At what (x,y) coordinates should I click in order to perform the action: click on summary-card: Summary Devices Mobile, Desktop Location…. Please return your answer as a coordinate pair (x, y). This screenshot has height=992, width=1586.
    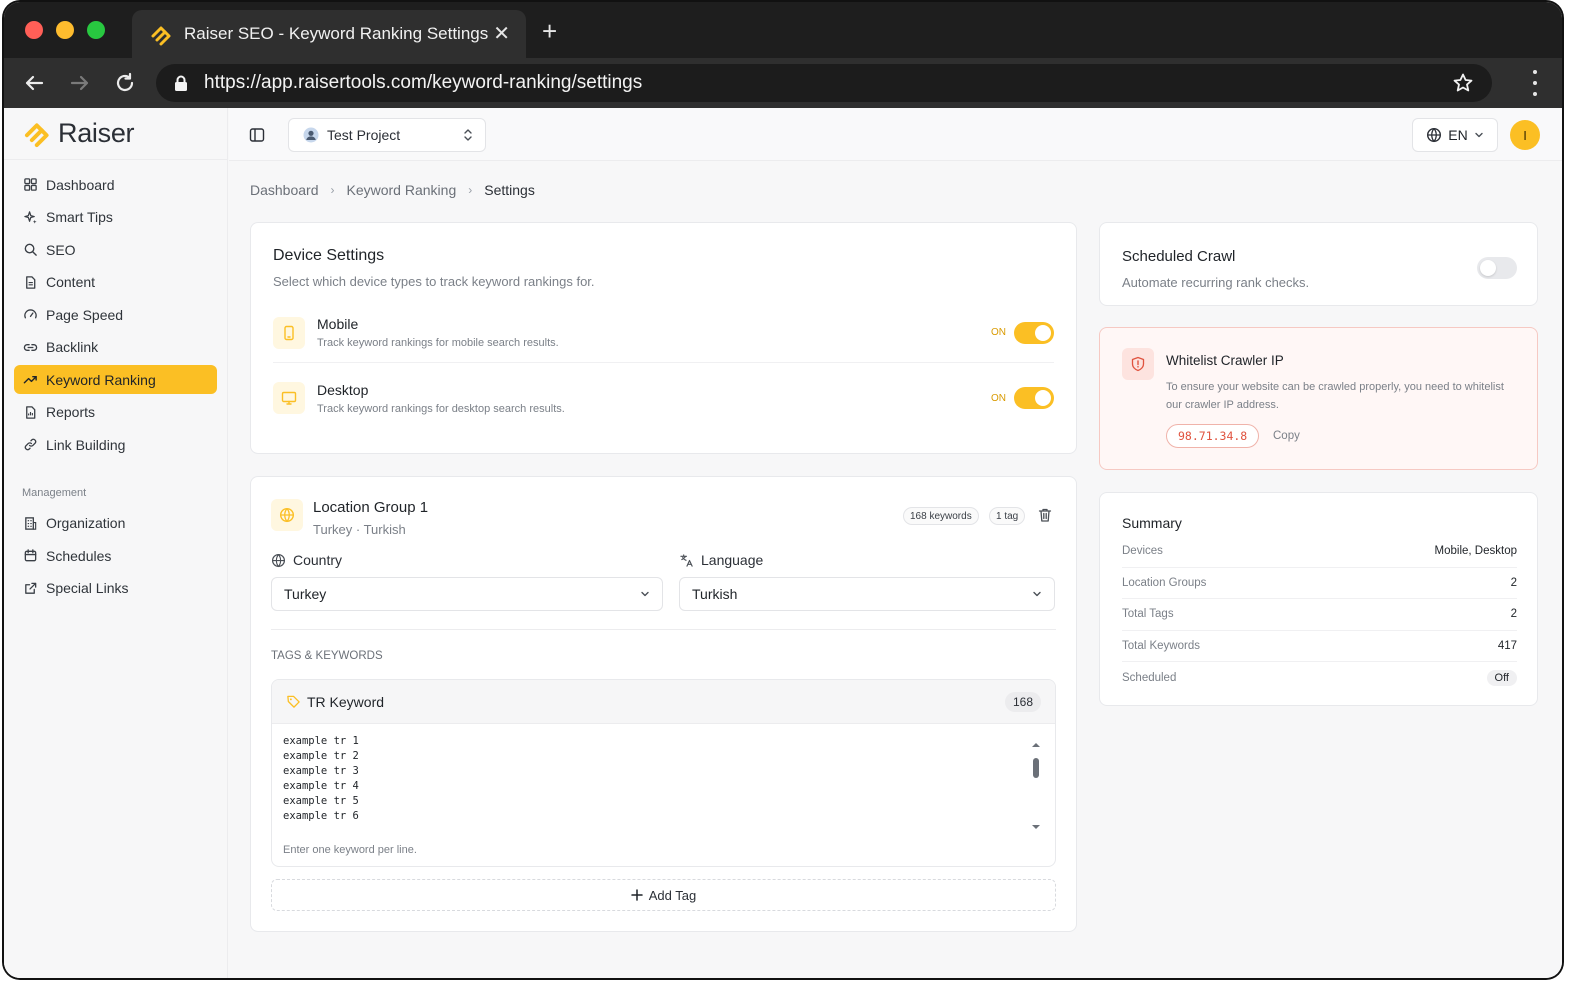
    Looking at the image, I should click on (1318, 599).